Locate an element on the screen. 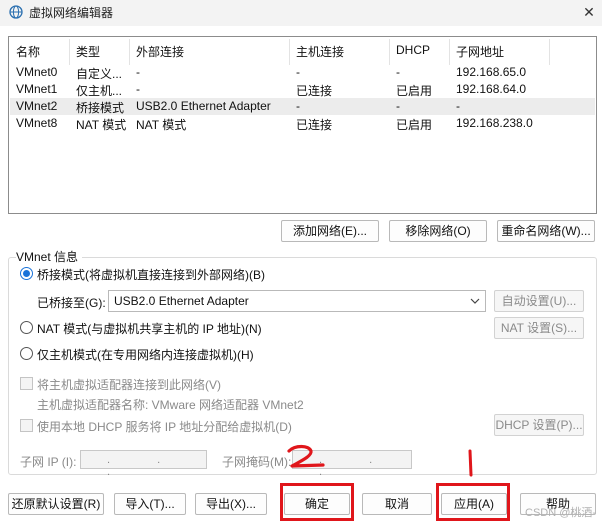 The width and height of the screenshot is (602, 523). table-cell: VMnet1 is located at coordinates (37, 89).